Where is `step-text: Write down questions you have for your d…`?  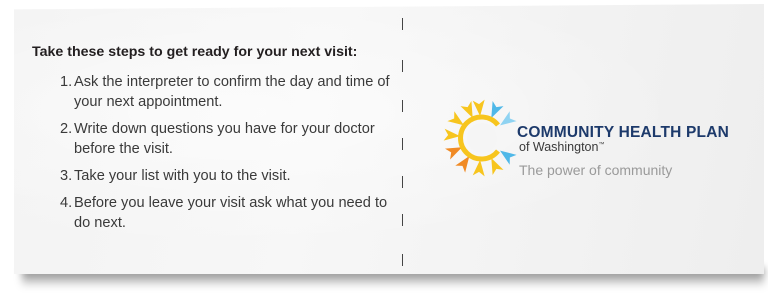
step-text: Write down questions you have for your d… is located at coordinates (224, 139).